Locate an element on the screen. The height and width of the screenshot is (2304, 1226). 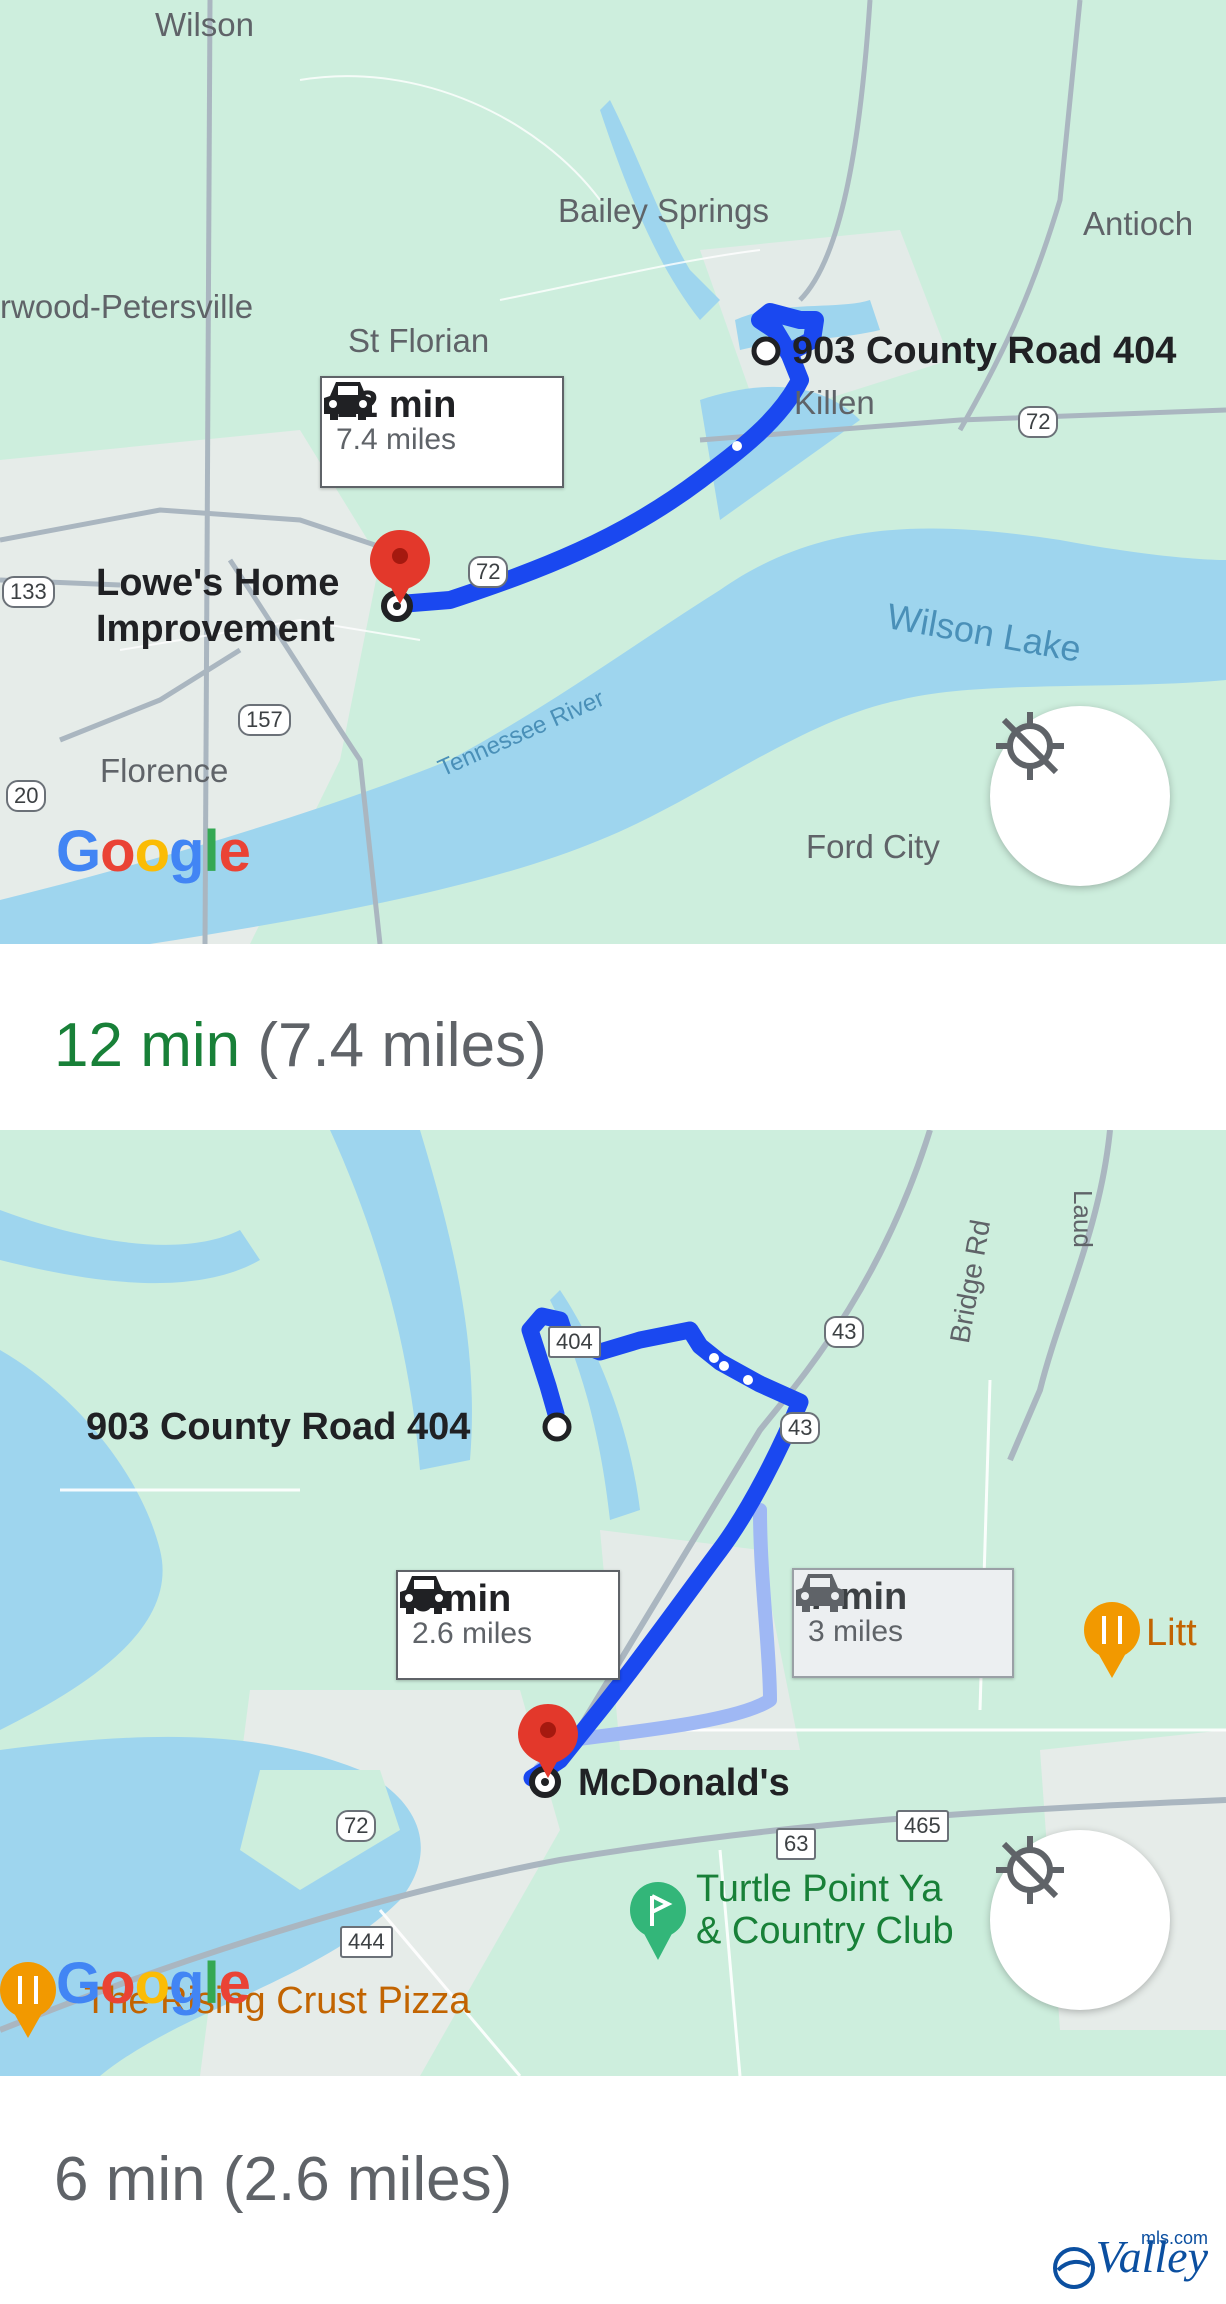
place-label: Bailey Springs is located at coordinates (663, 210).